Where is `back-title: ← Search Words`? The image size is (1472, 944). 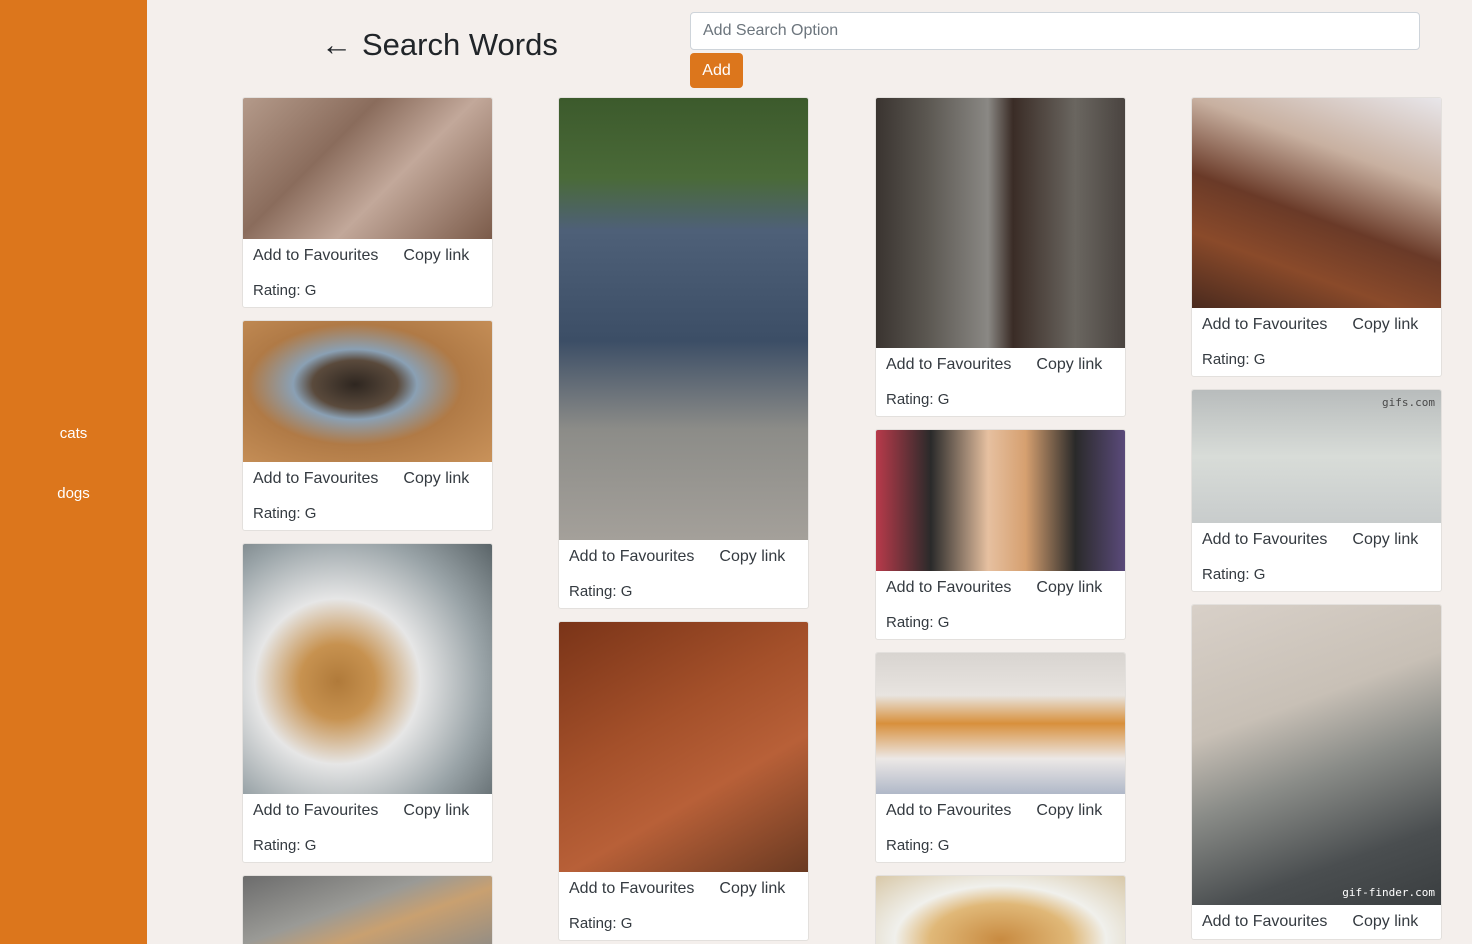
back-title: ← Search Words is located at coordinates (439, 45).